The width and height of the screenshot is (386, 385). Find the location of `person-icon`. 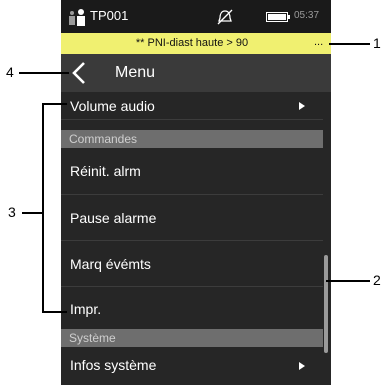

person-icon is located at coordinates (81, 17).